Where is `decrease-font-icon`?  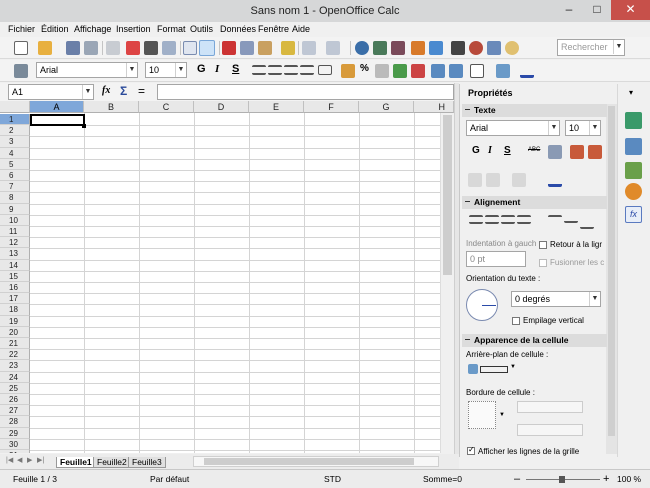
decrease-font-icon is located at coordinates (595, 152).